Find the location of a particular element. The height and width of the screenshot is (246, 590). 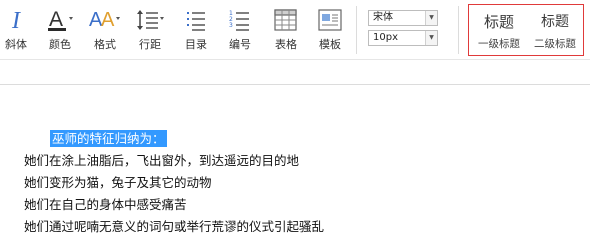

italic-button: I 斜体 is located at coordinates (16, 29).